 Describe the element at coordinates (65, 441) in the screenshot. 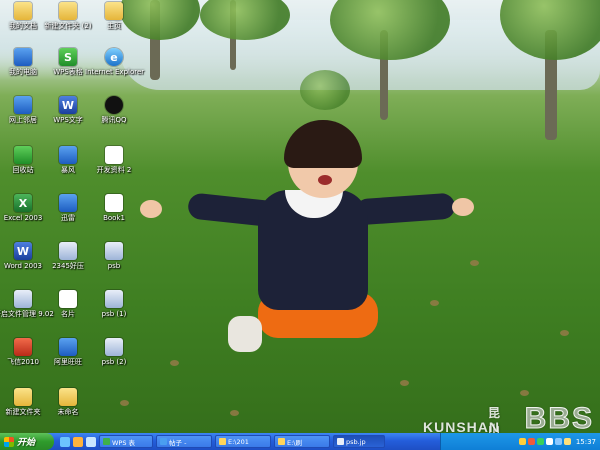

I see `ie-icon` at that location.